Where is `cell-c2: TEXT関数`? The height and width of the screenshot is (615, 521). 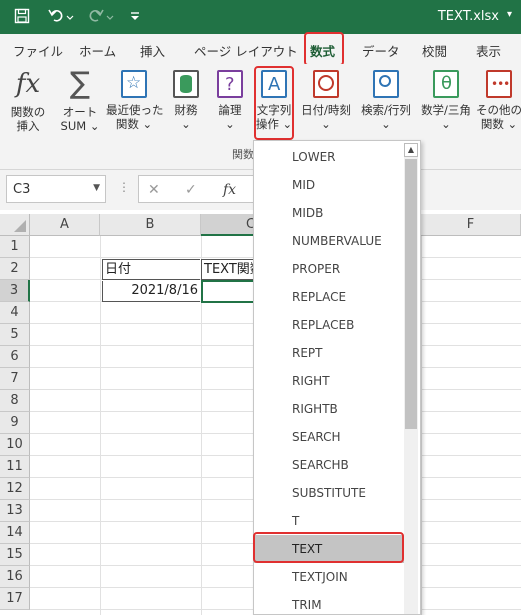
cell-c2: TEXT関数 is located at coordinates (227, 269).